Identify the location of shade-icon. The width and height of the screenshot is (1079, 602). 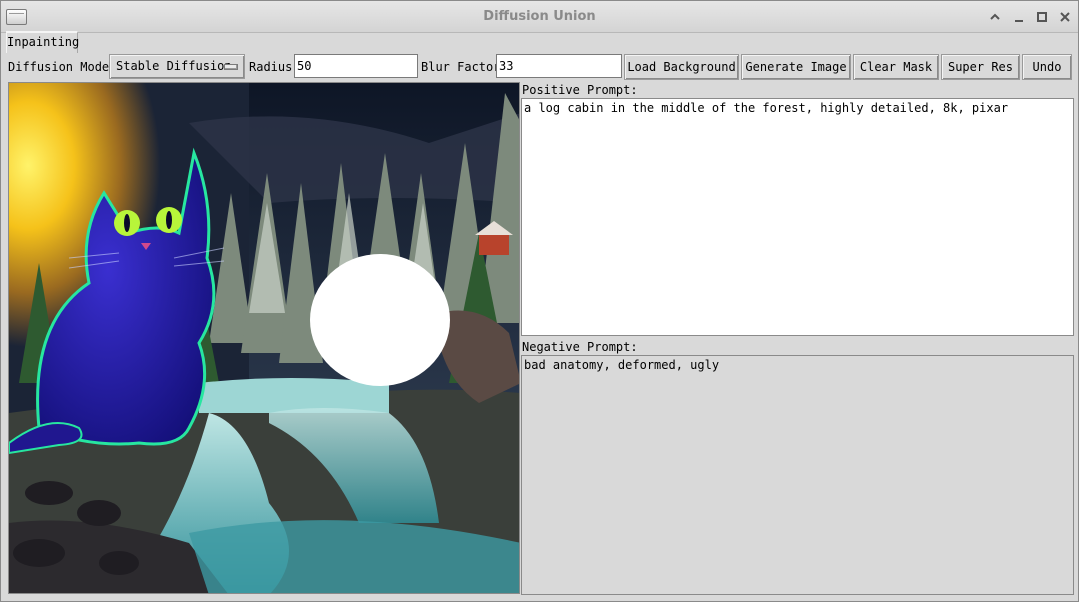
(995, 17).